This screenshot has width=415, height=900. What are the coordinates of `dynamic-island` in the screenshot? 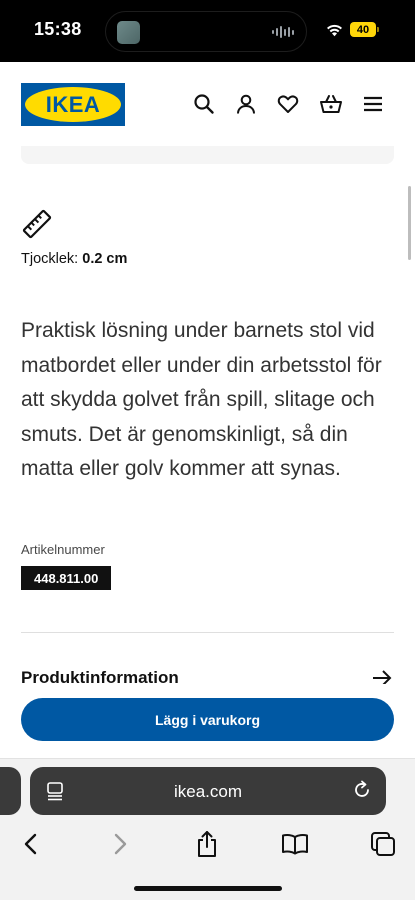 It's located at (206, 31).